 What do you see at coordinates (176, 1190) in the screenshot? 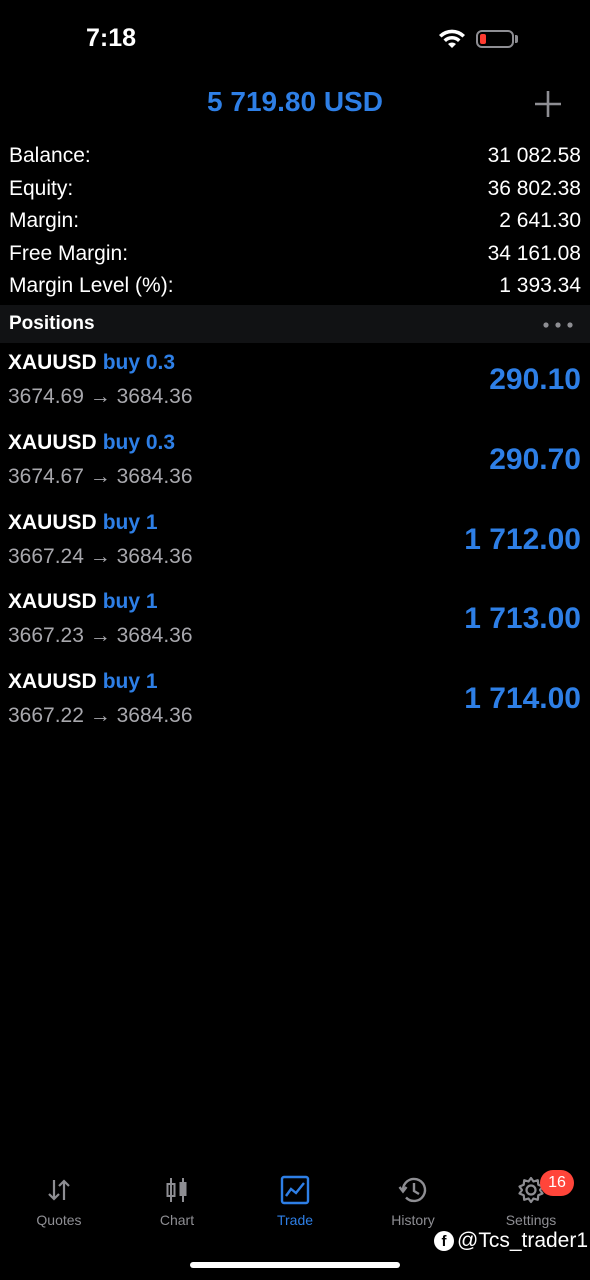
I see `candlestick-chart-icon` at bounding box center [176, 1190].